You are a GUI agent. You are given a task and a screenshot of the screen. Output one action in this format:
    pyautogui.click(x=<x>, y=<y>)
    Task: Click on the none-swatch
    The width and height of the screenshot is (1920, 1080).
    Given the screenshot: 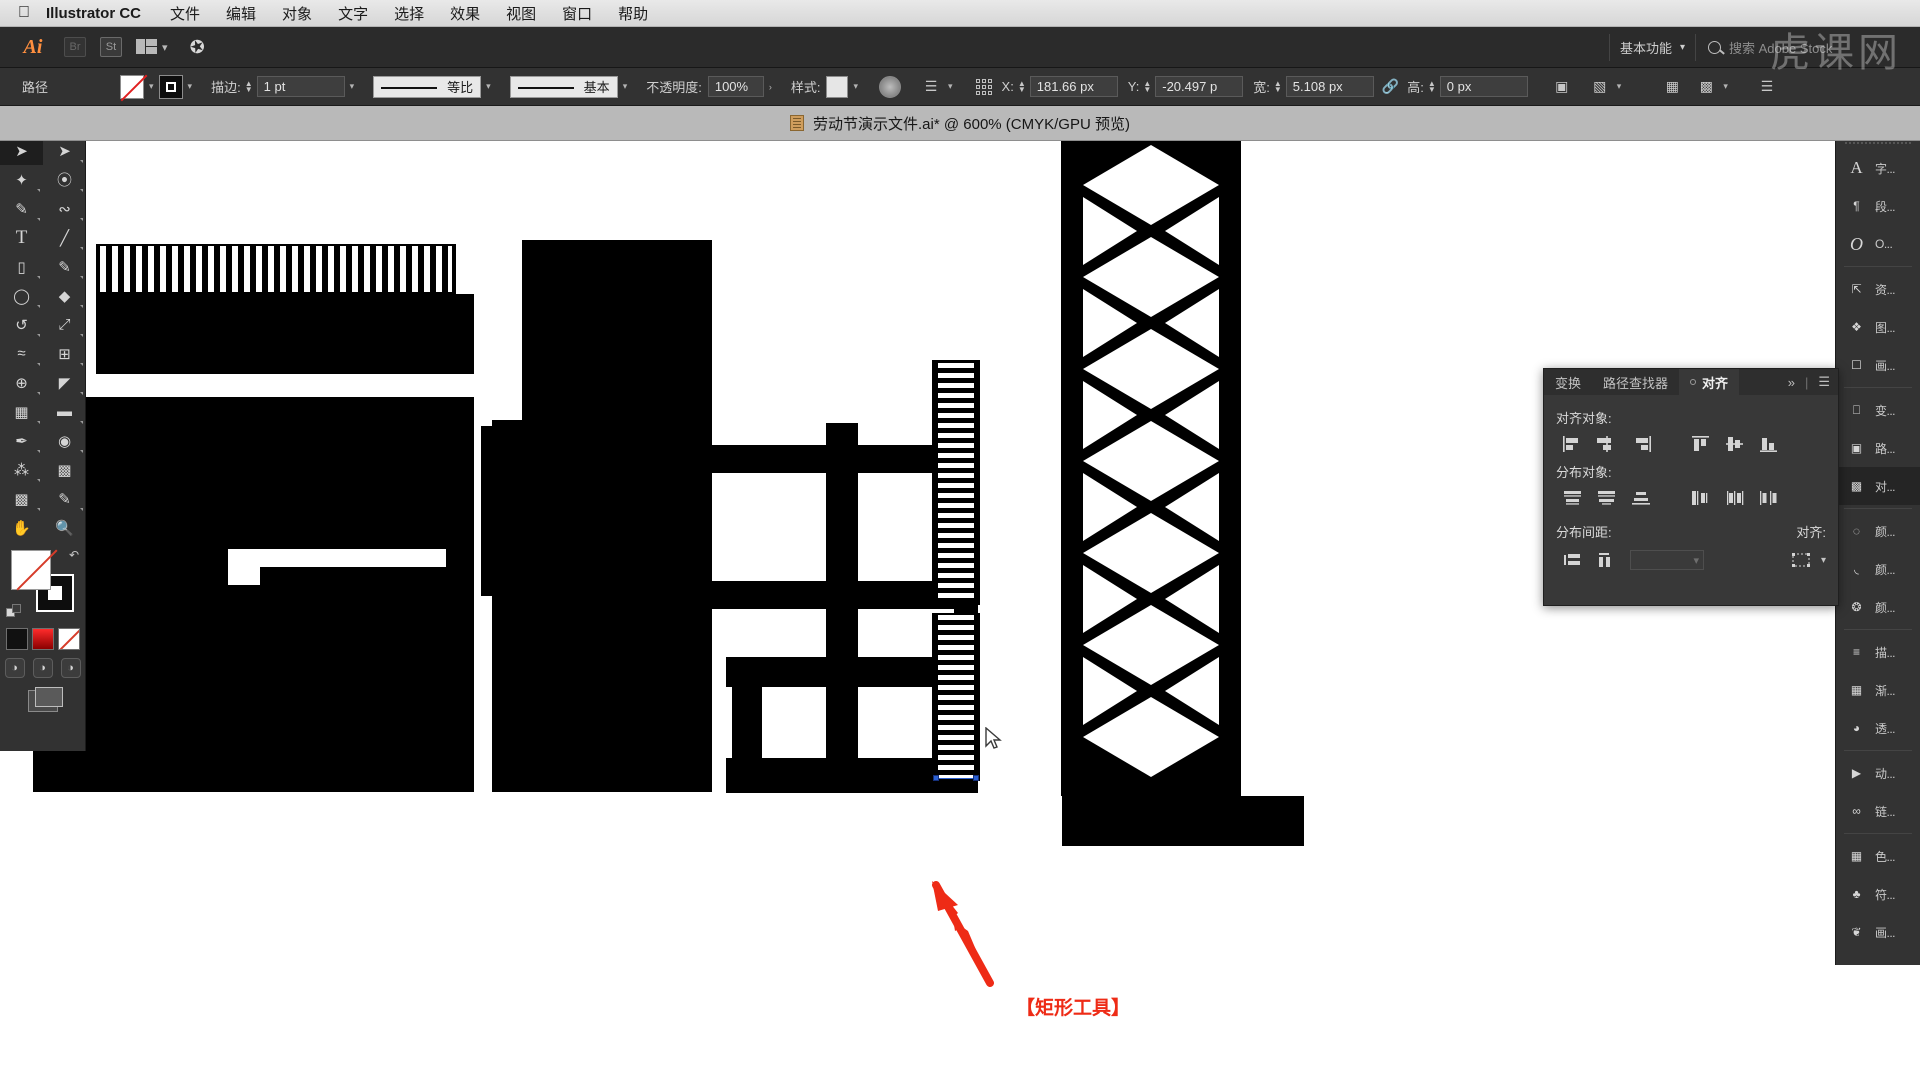 What is the action you would take?
    pyautogui.click(x=68, y=639)
    